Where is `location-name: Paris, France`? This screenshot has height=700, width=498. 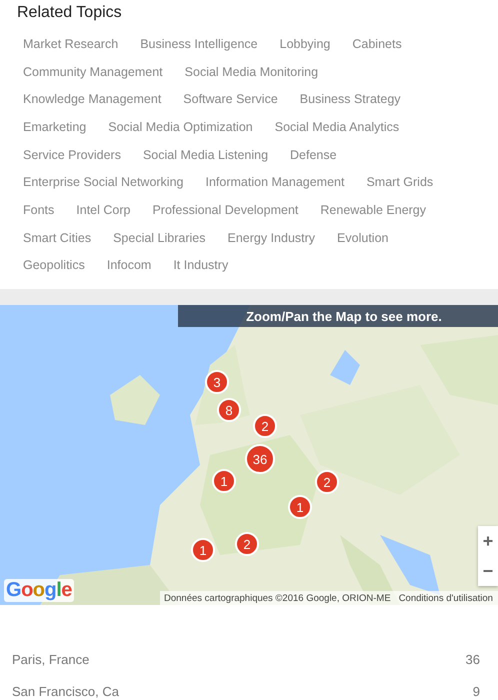
location-name: Paris, France is located at coordinates (51, 659).